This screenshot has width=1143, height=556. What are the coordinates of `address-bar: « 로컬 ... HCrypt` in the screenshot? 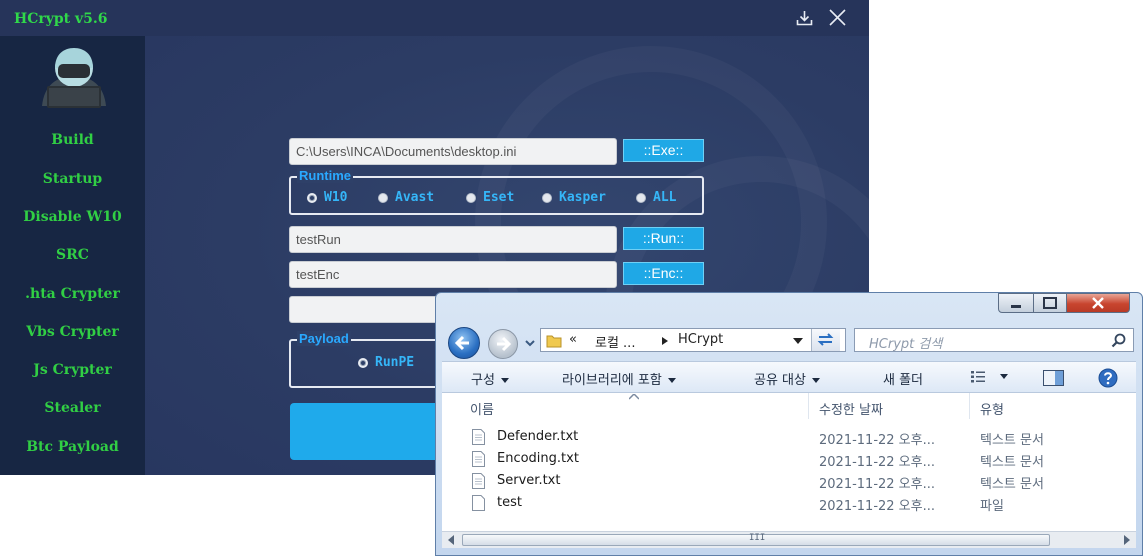 It's located at (693, 340).